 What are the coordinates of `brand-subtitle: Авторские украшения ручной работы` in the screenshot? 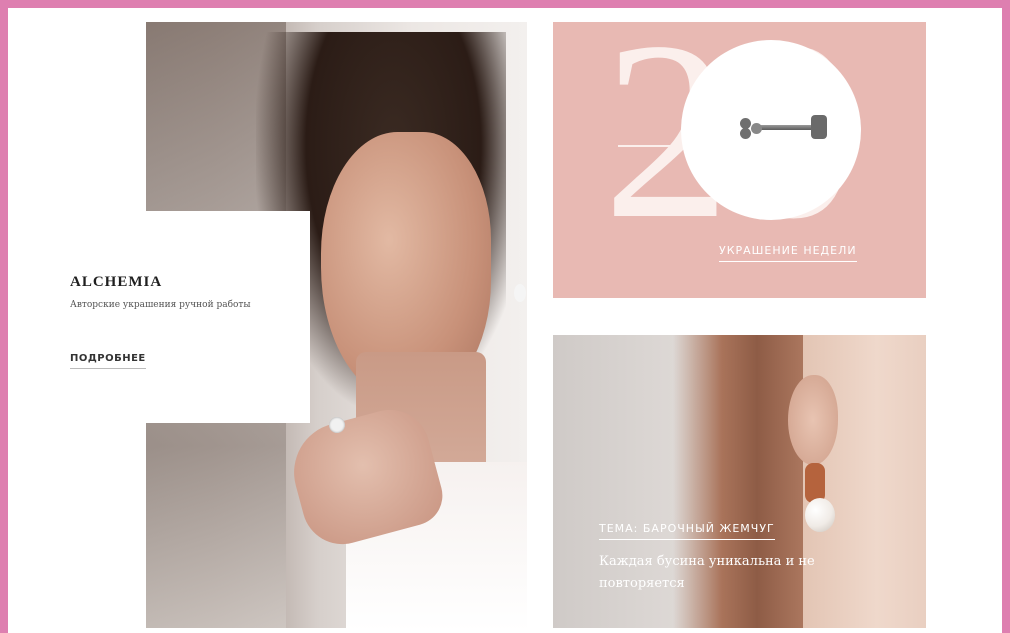 It's located at (160, 305).